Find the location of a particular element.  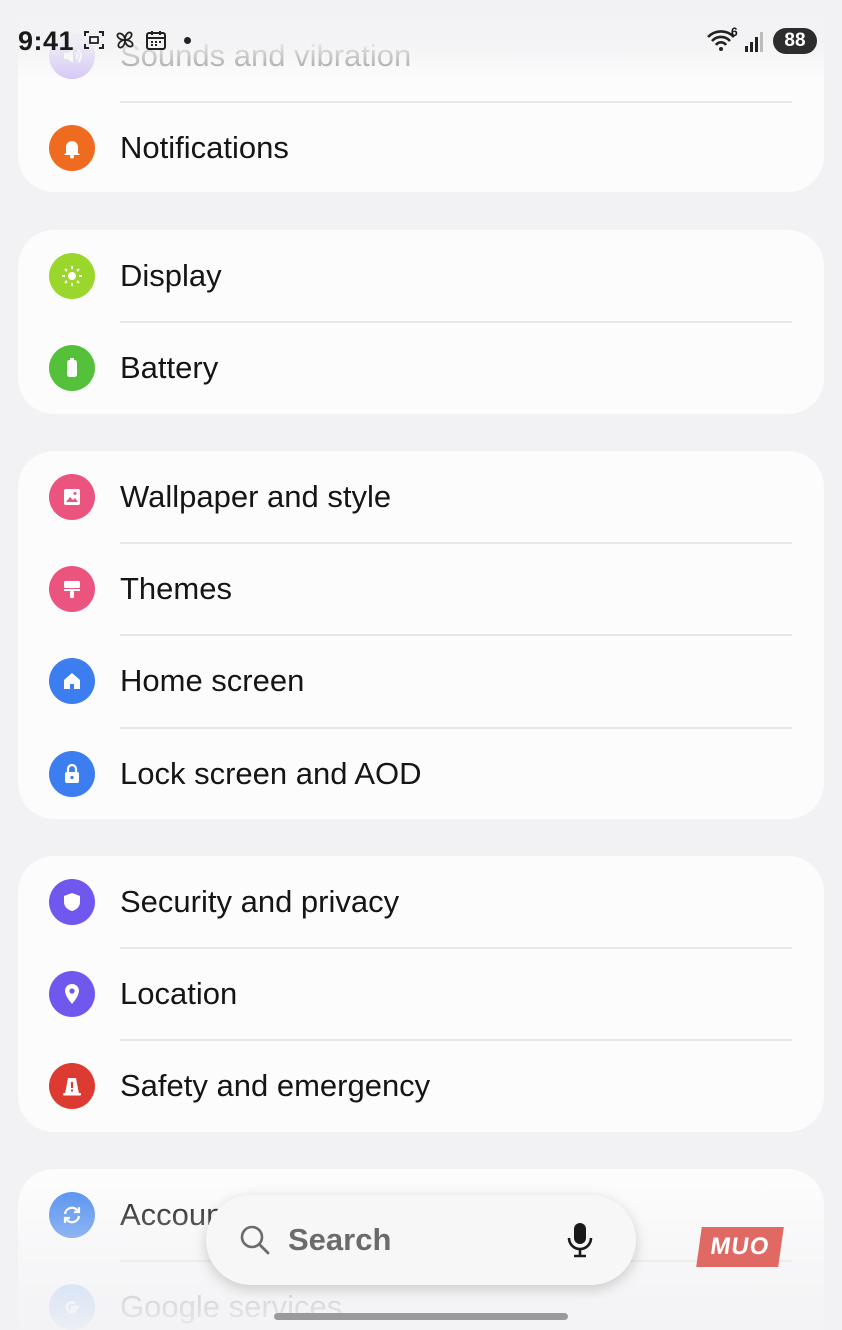

location-pin-icon is located at coordinates (72, 994).